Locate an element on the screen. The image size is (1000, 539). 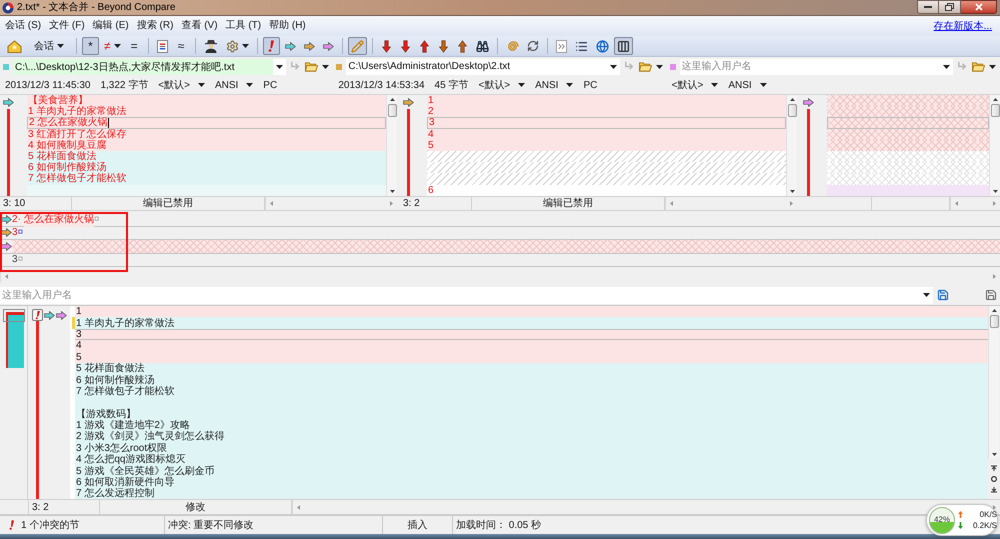
restore-icon is located at coordinates (949, 7).